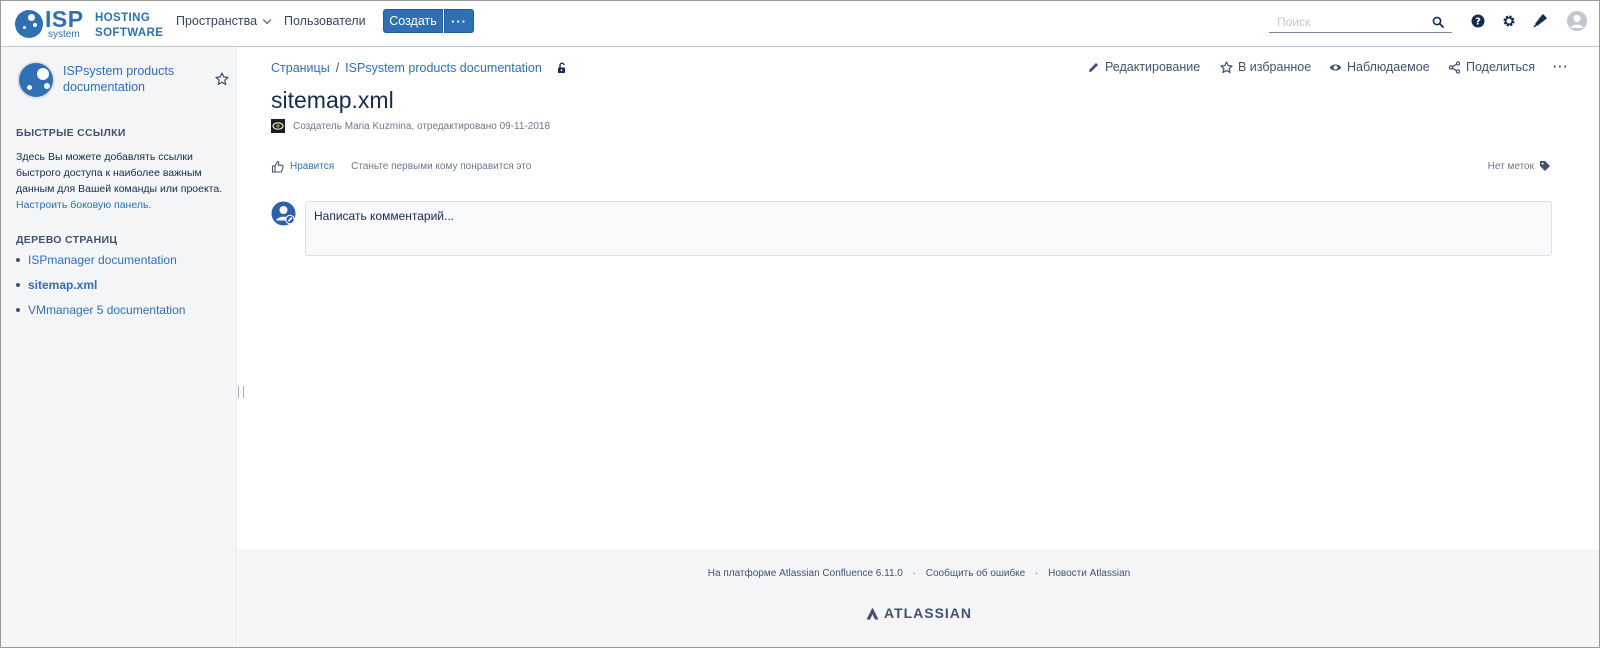 Image resolution: width=1600 pixels, height=648 pixels. What do you see at coordinates (49, 23) in the screenshot?
I see `isp-system-logo: ISP system` at bounding box center [49, 23].